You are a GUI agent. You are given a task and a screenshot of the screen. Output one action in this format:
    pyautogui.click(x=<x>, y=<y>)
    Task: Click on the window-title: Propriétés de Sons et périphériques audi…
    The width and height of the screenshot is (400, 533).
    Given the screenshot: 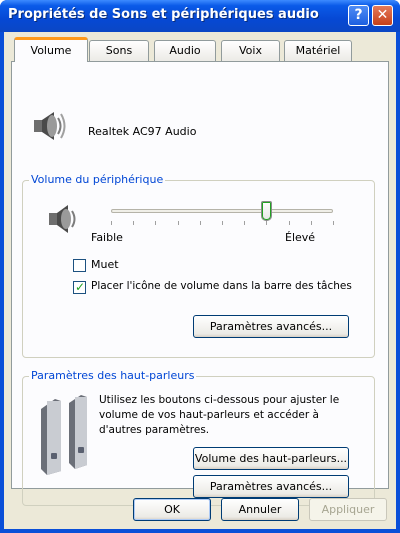 What is the action you would take?
    pyautogui.click(x=163, y=14)
    